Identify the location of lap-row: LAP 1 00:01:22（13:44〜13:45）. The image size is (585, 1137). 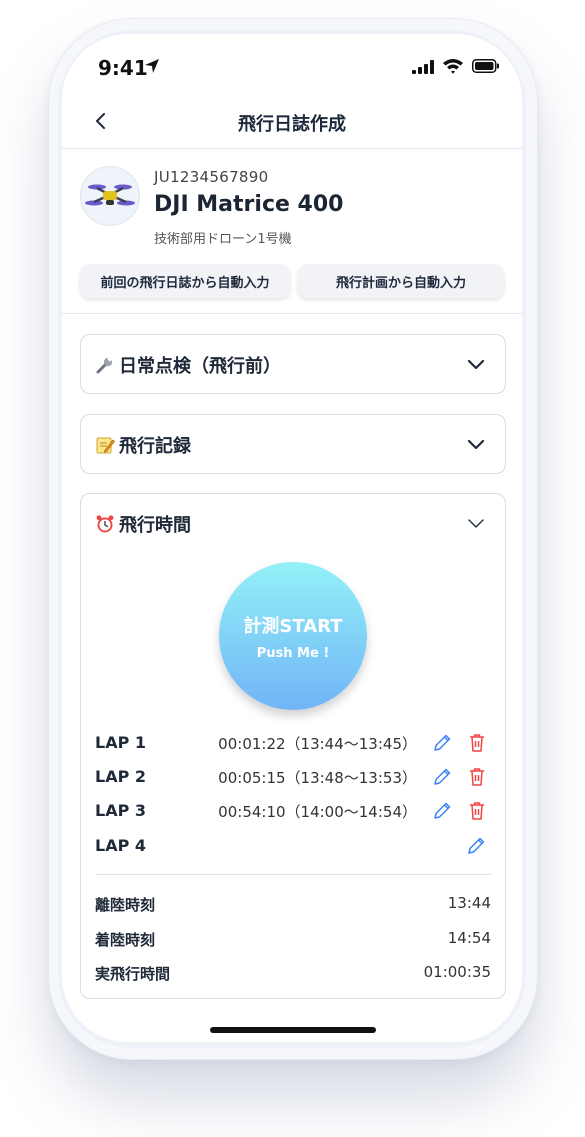
(294, 743).